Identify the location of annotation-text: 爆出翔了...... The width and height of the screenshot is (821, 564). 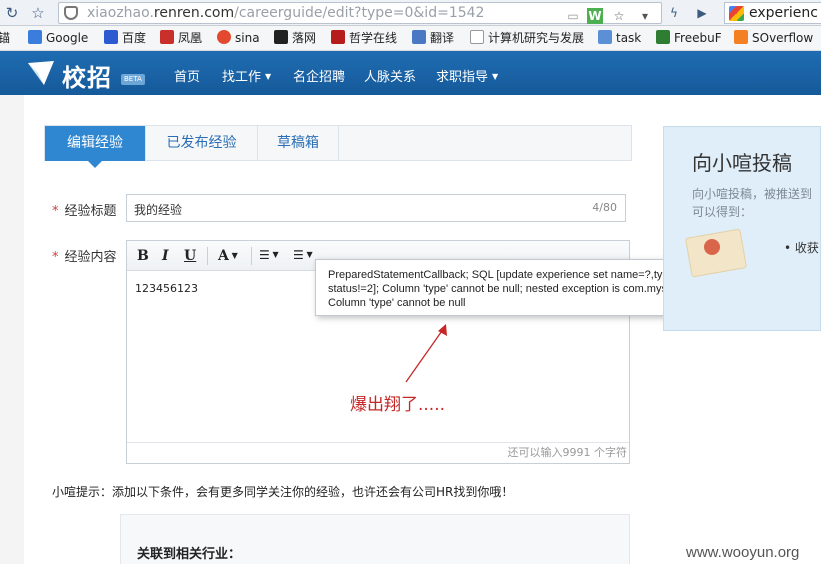
(398, 405).